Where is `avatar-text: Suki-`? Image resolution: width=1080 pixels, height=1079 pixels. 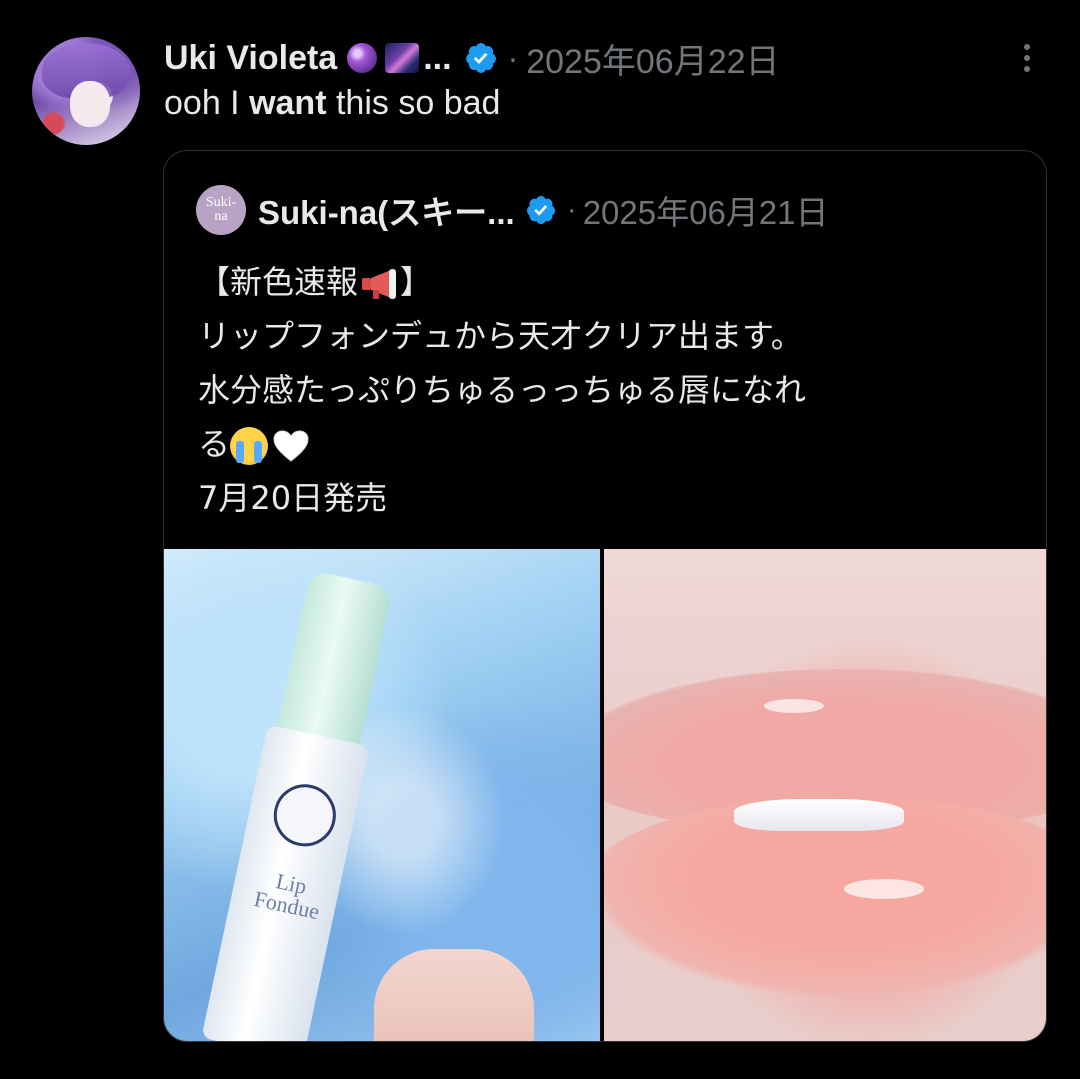 avatar-text: Suki- is located at coordinates (221, 202).